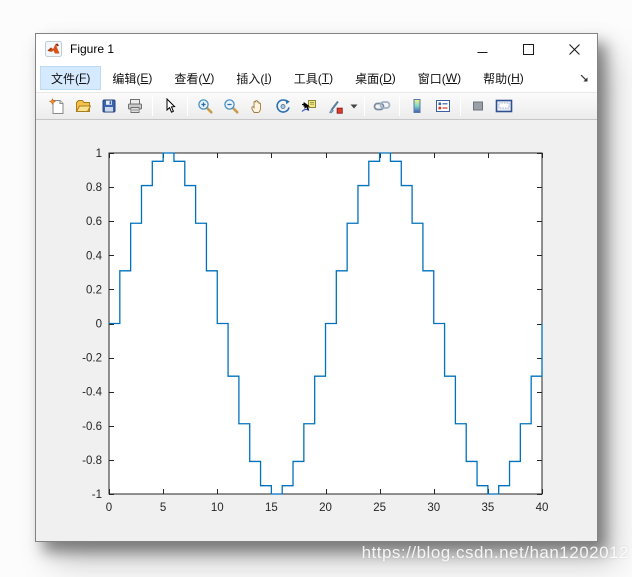 This screenshot has height=577, width=632. I want to click on zoom-in-icon, so click(205, 106).